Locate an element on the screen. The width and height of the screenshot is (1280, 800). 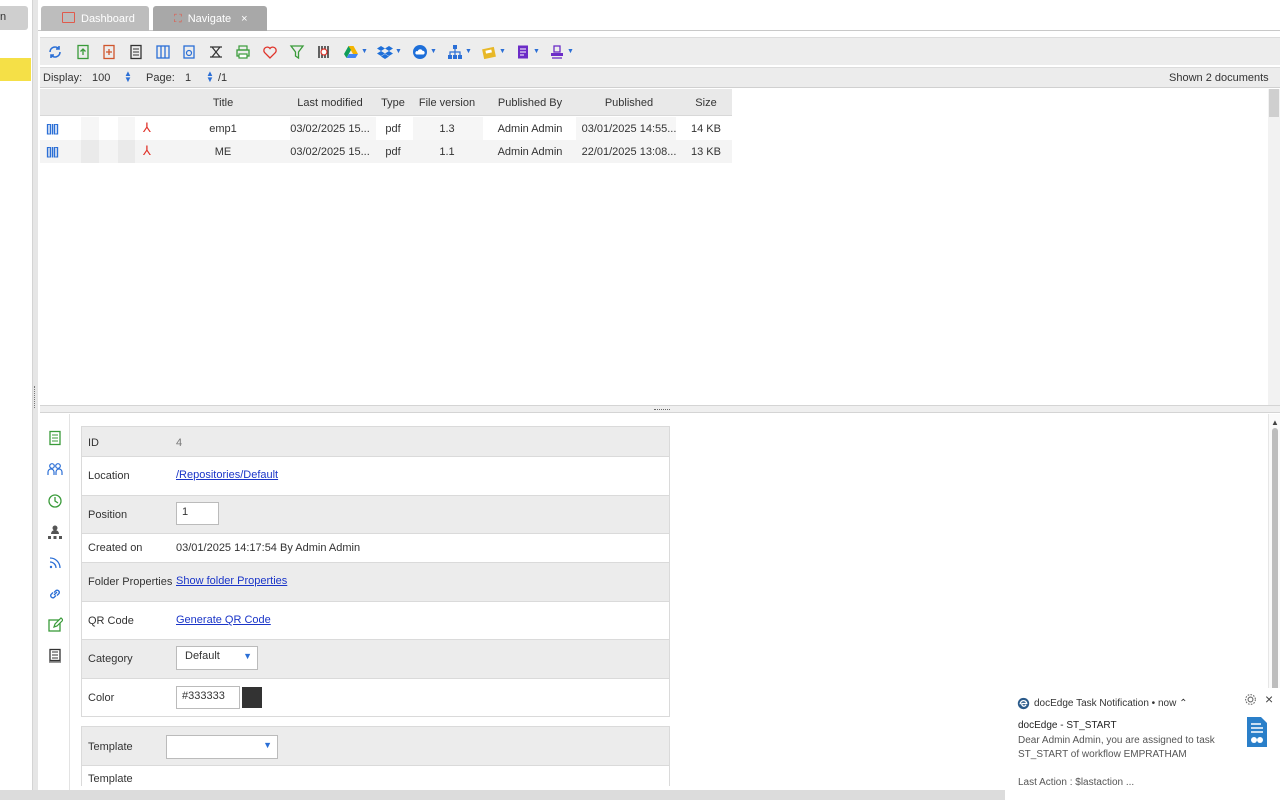
close-icon: × is located at coordinates (1269, 699).